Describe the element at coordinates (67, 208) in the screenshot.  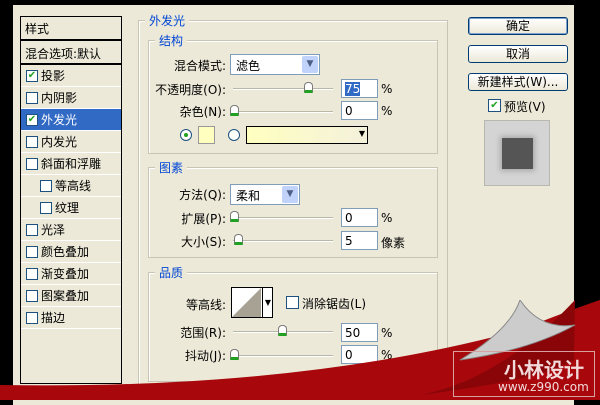
I see `style-item-label: 纹理` at that location.